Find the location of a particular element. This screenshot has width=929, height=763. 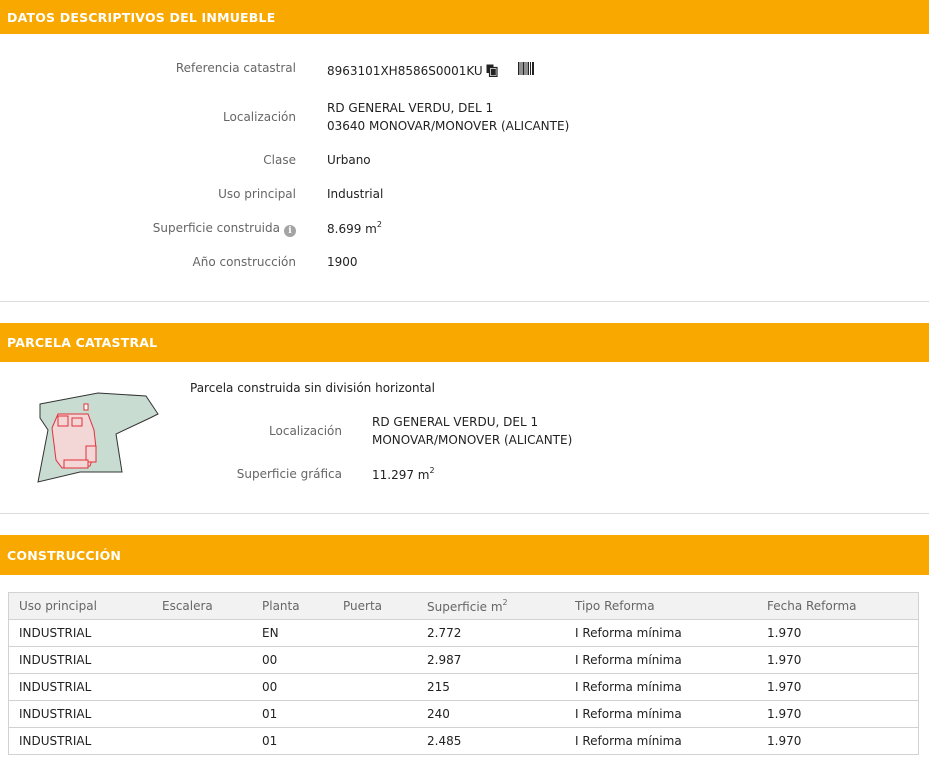

clase-label: Clase is located at coordinates (279, 160).